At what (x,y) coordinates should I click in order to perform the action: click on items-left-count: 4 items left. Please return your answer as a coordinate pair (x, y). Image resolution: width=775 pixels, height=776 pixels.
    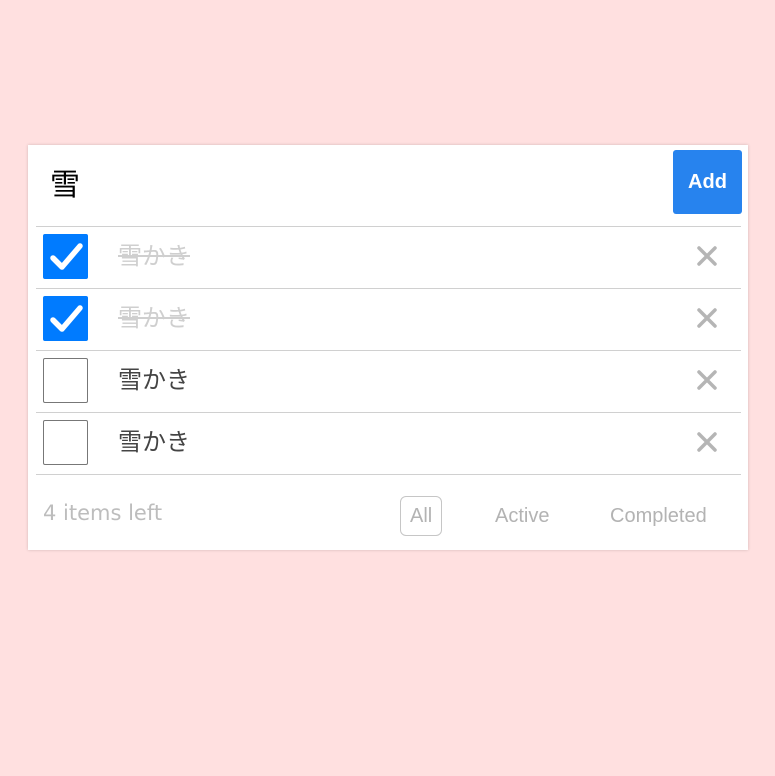
    Looking at the image, I should click on (103, 513).